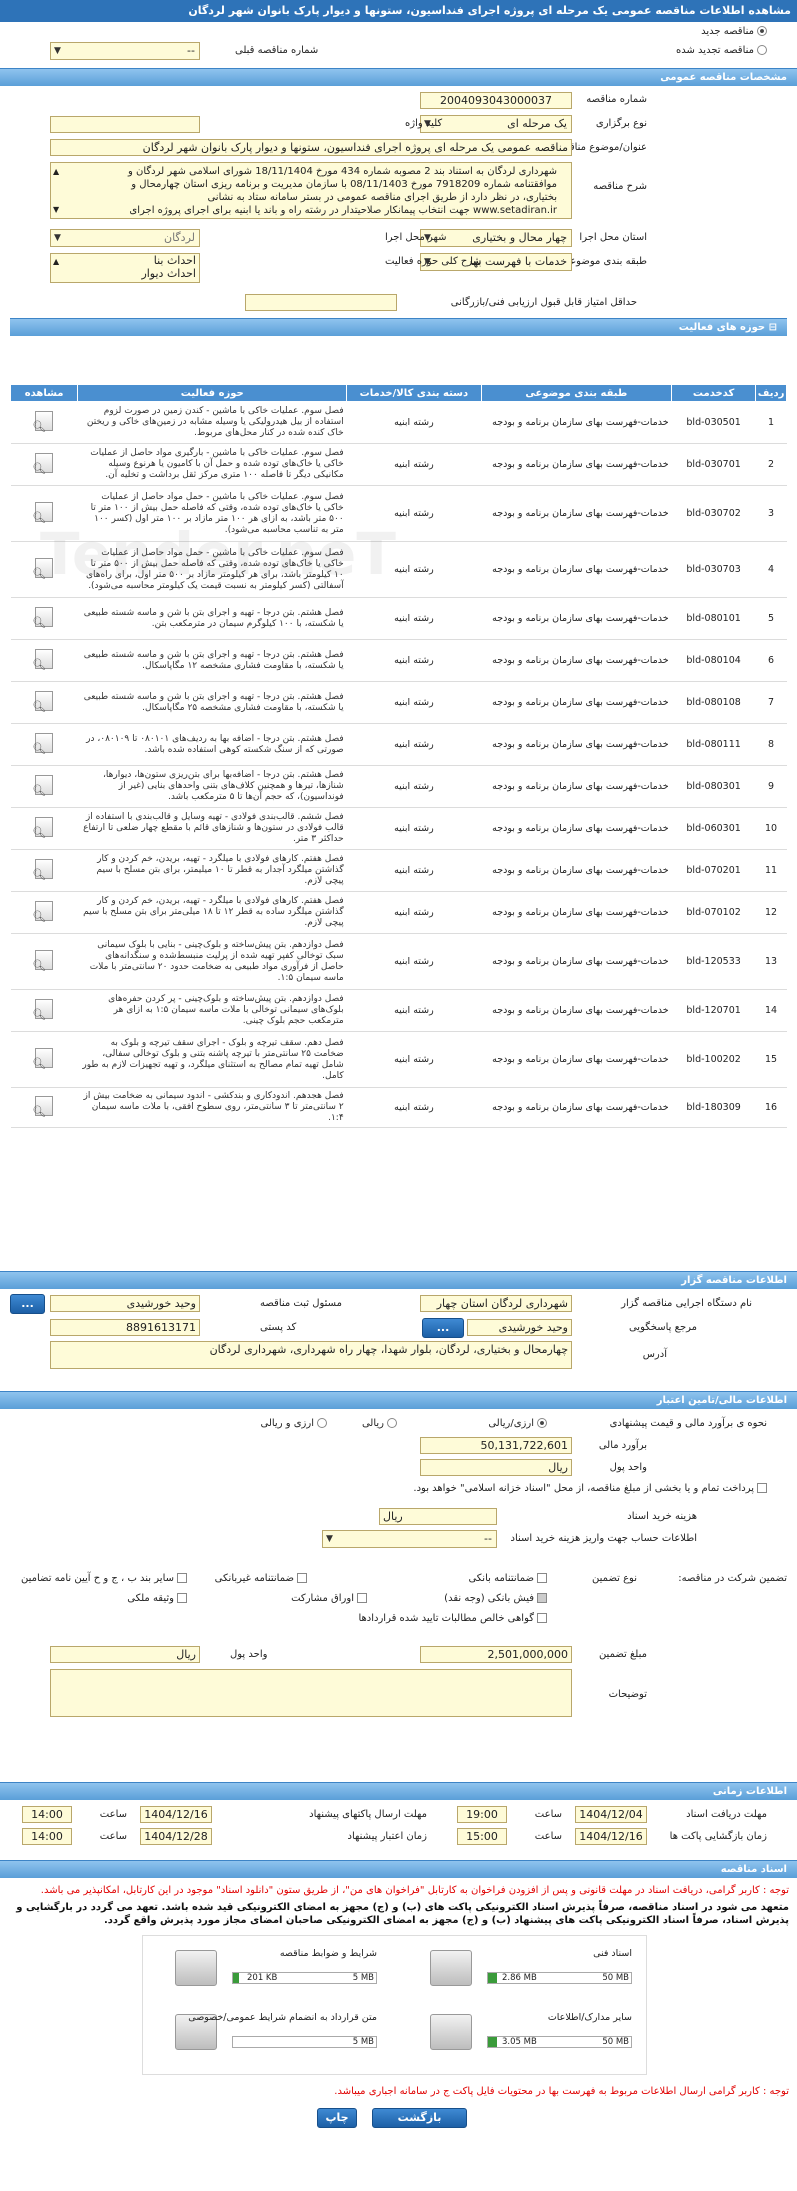  I want to click on validity-date-field: 1404/12/28, so click(176, 1836).